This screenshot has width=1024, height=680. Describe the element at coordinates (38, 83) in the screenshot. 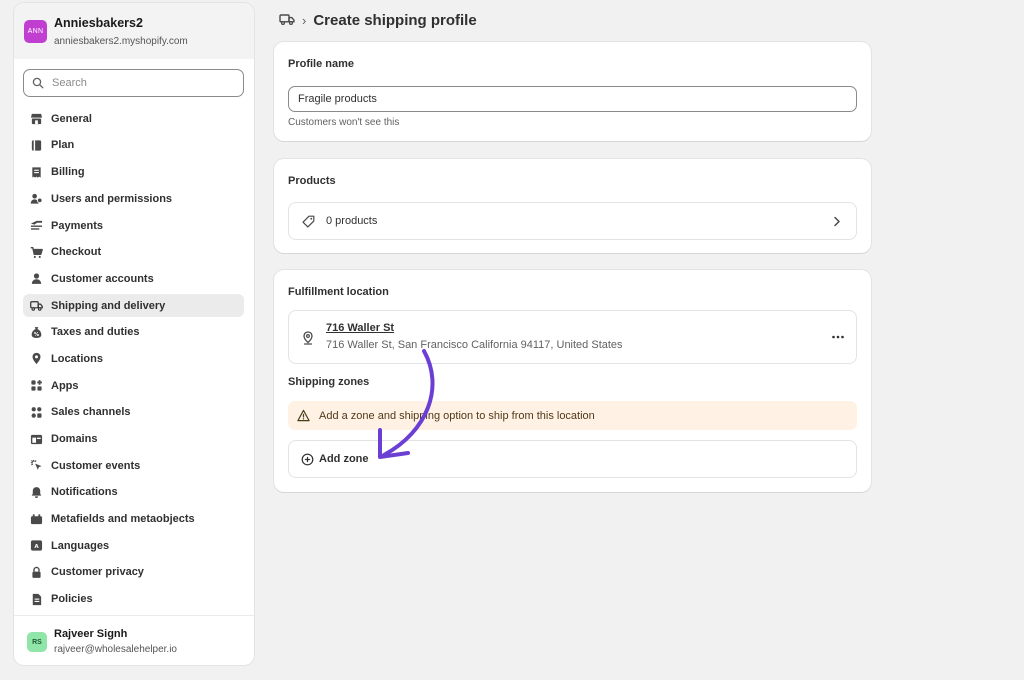

I see `search-icon` at that location.